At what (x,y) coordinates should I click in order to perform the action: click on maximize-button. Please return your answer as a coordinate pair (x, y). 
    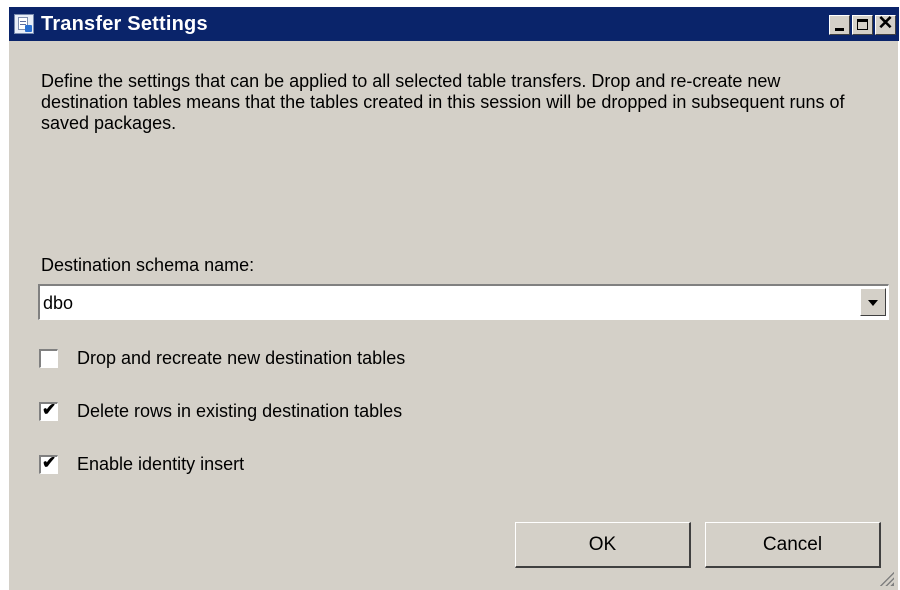
    Looking at the image, I should click on (862, 25).